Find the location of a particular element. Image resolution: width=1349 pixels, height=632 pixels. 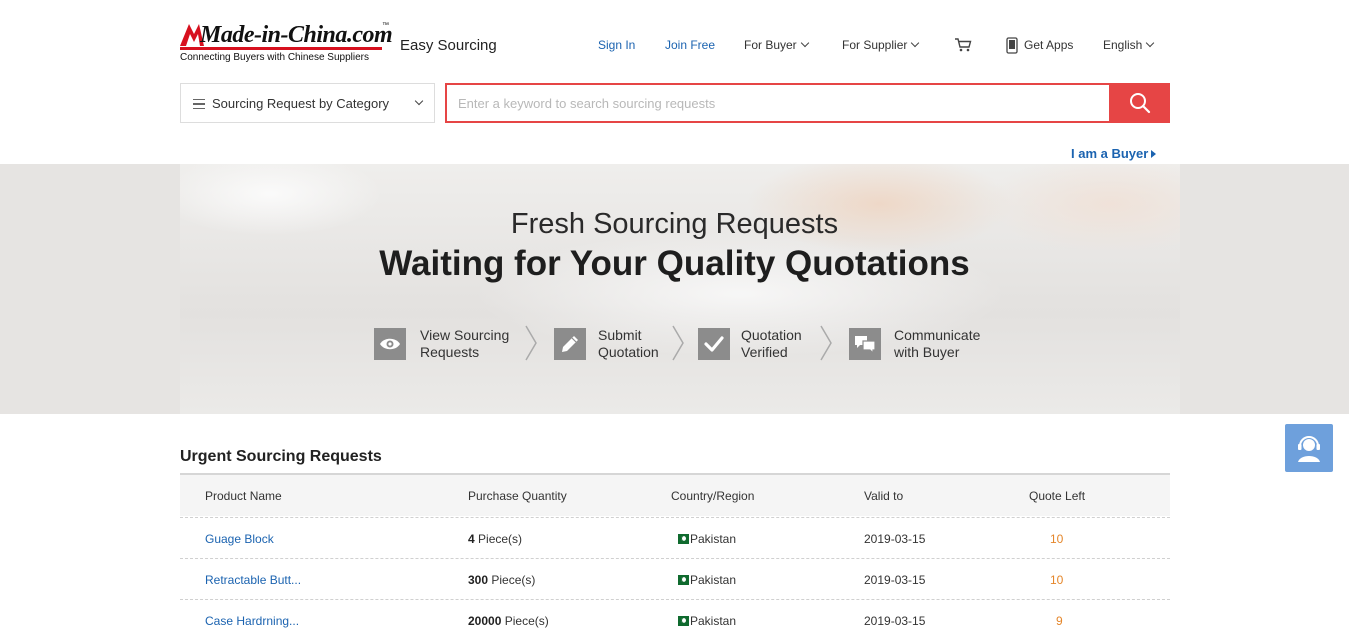

search-input is located at coordinates (778, 103).